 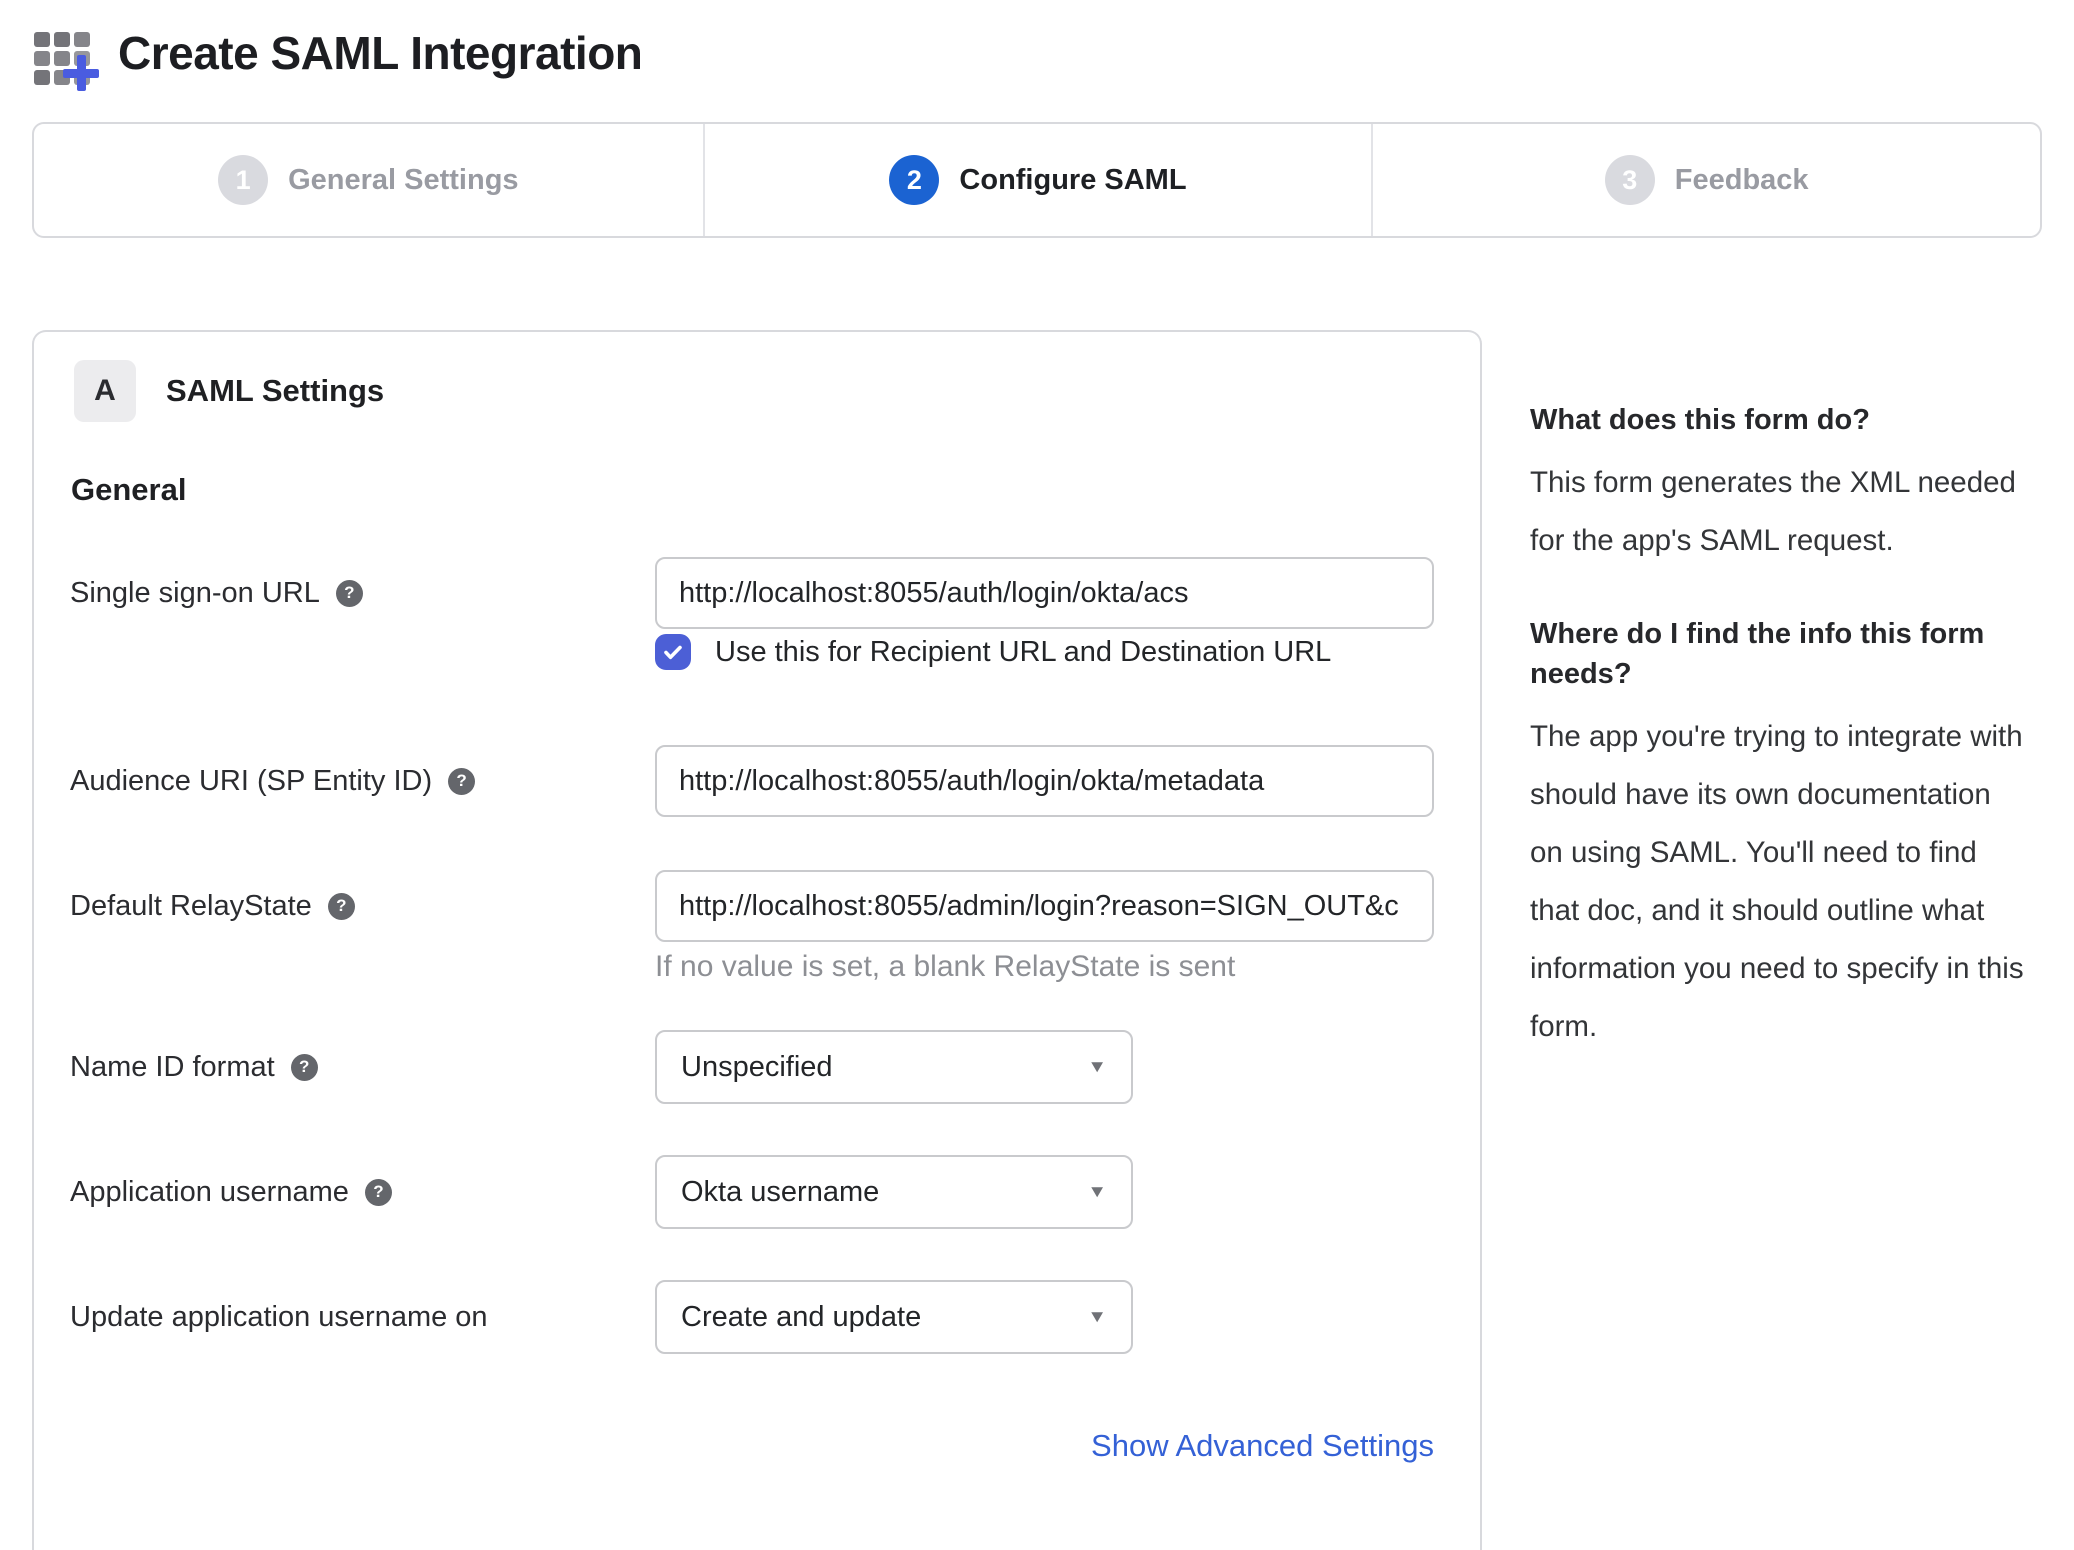 I want to click on show-advanced-settings-link: Show Advanced Settings, so click(x=1262, y=1445).